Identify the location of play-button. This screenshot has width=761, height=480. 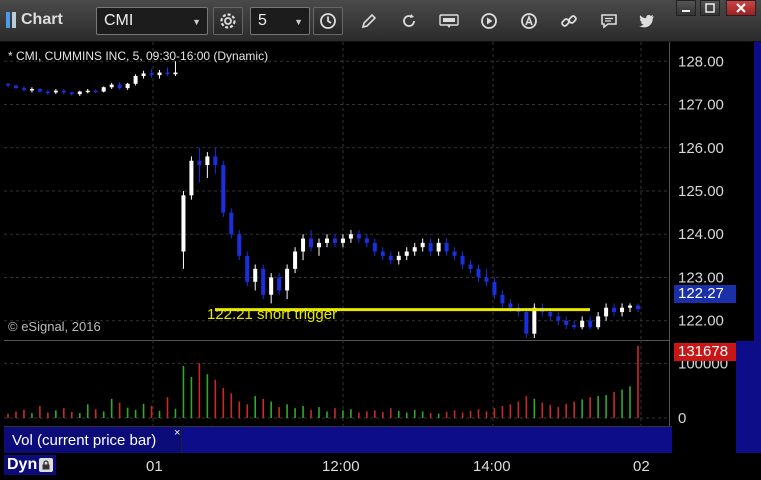
(489, 21).